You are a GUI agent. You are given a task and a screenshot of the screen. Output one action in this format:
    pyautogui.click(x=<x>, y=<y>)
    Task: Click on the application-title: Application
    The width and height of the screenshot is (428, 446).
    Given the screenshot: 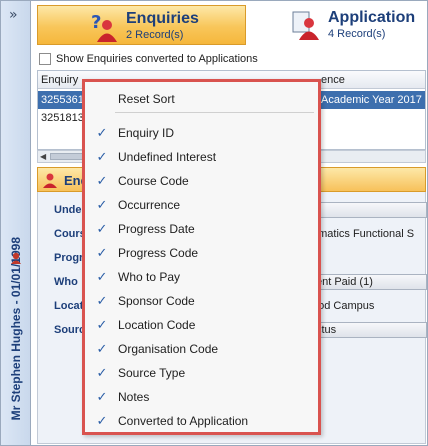 What is the action you would take?
    pyautogui.click(x=372, y=17)
    